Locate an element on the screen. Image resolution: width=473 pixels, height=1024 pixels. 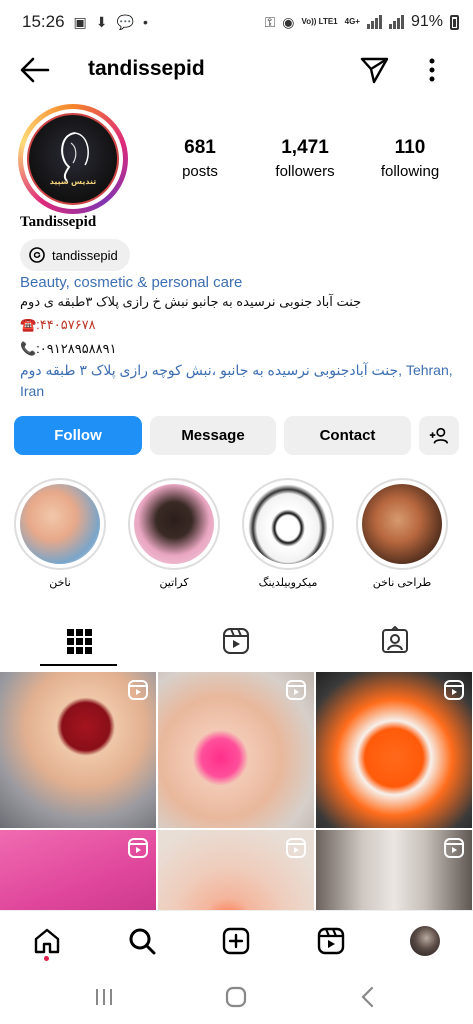
battery-icon is located at coordinates (454, 22).